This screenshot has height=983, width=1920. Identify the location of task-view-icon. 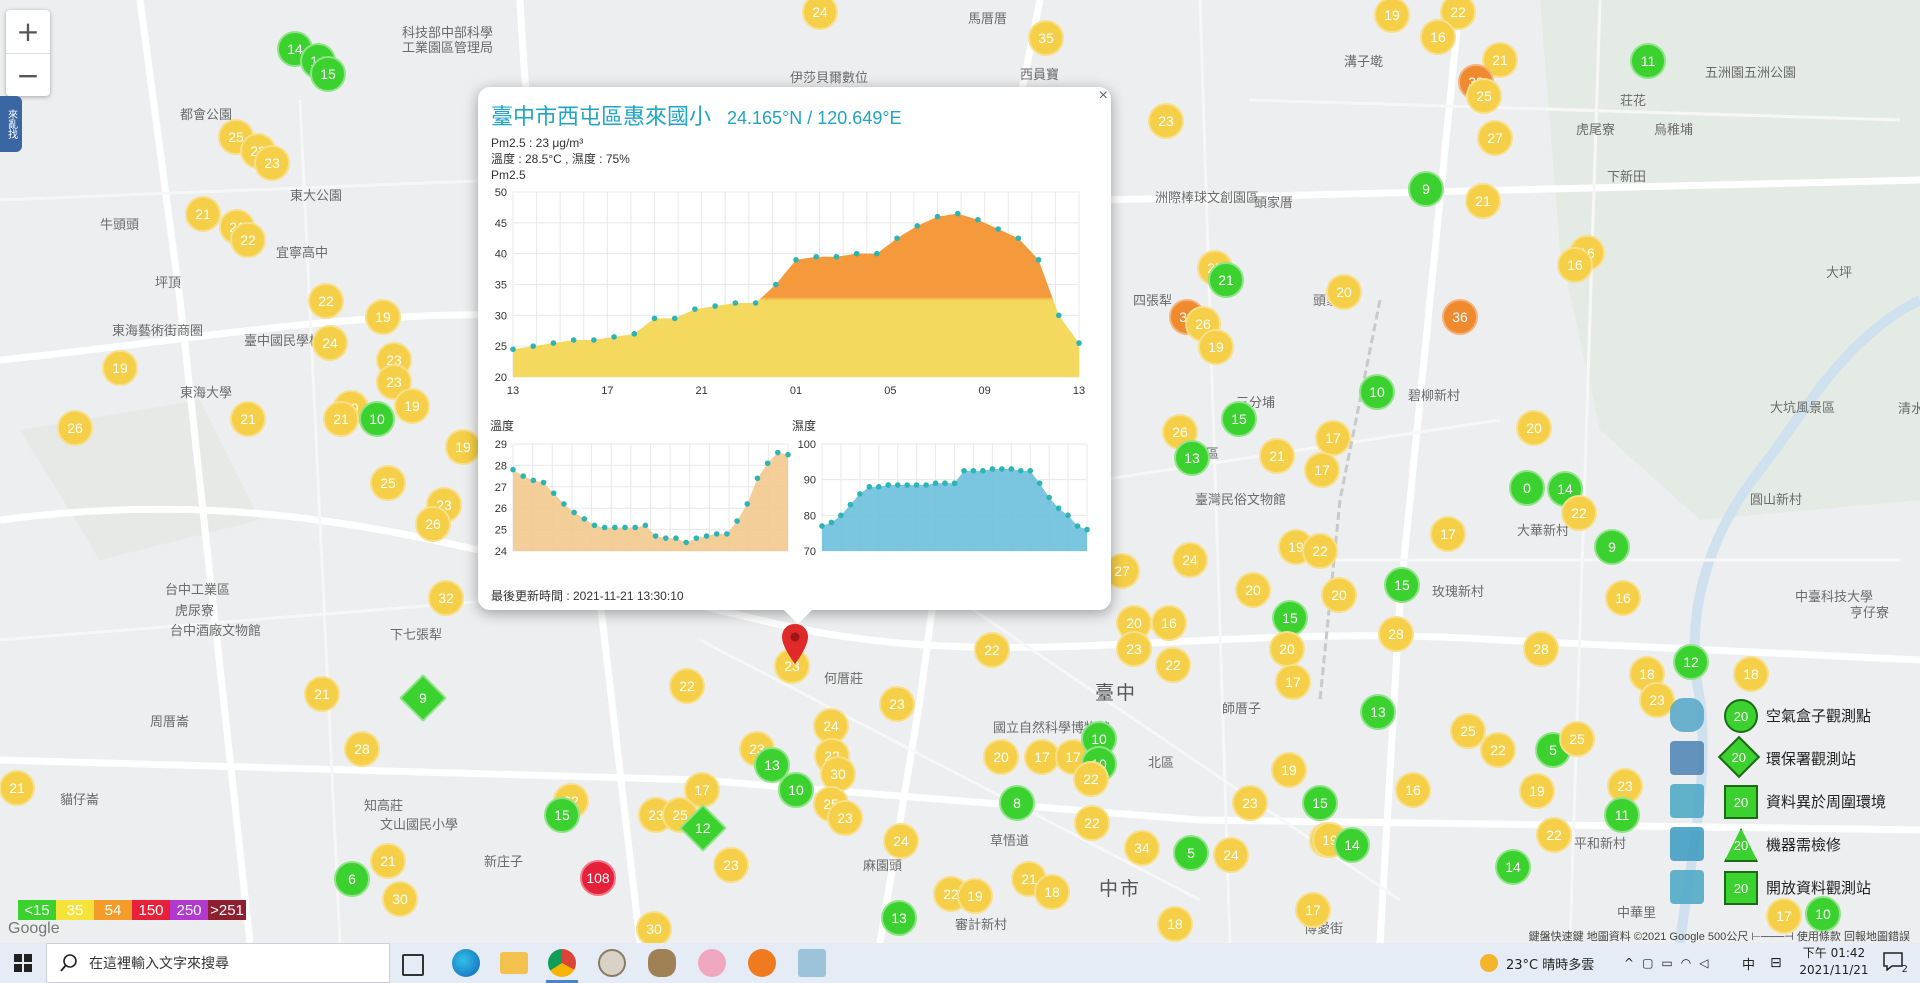
(413, 965).